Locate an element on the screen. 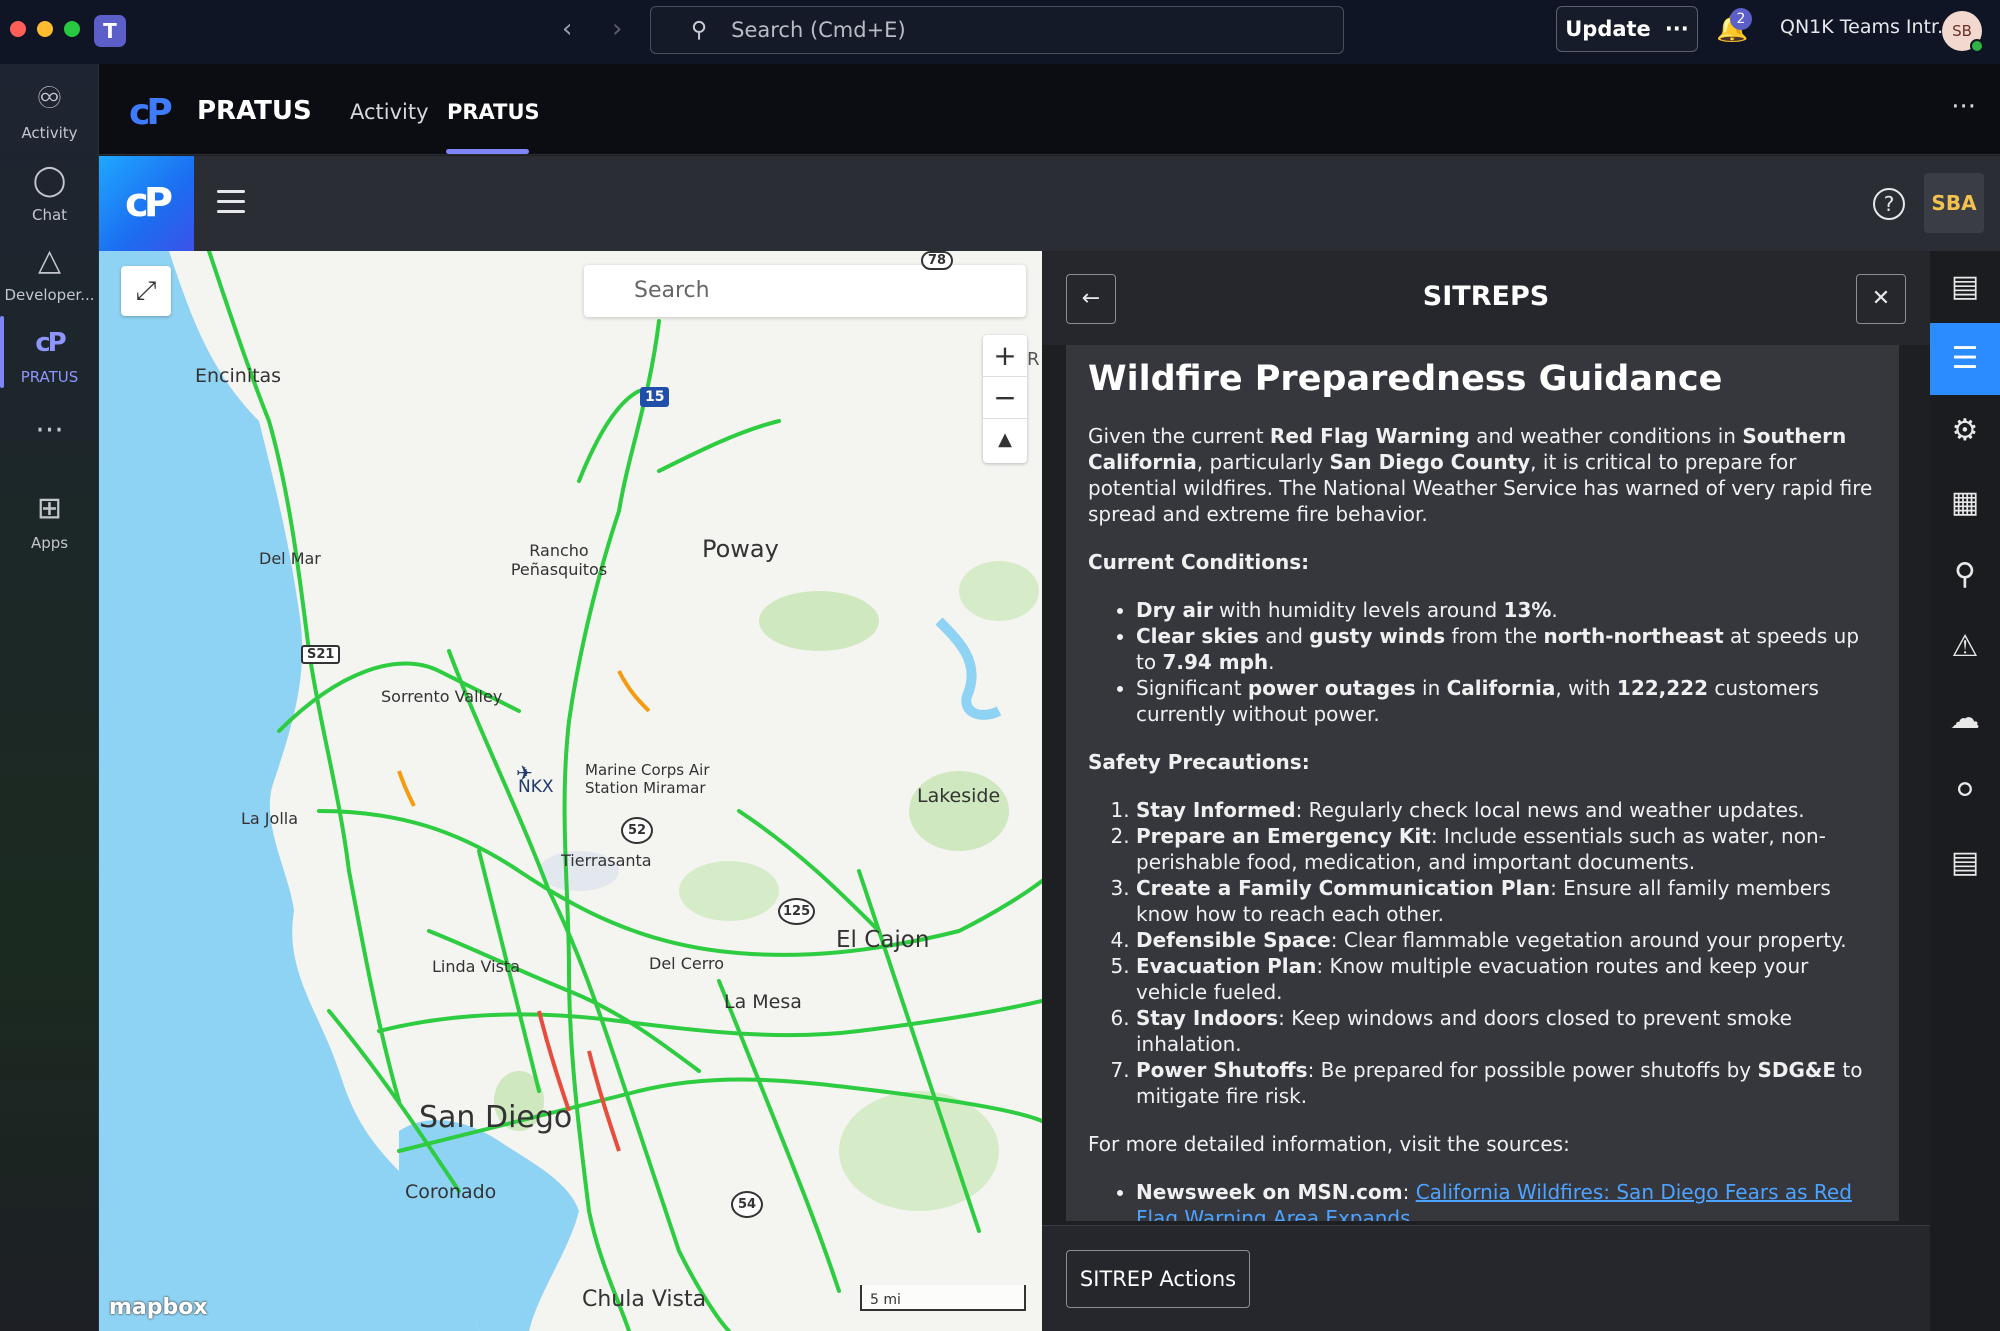  maximize-window-button is located at coordinates (72, 29).